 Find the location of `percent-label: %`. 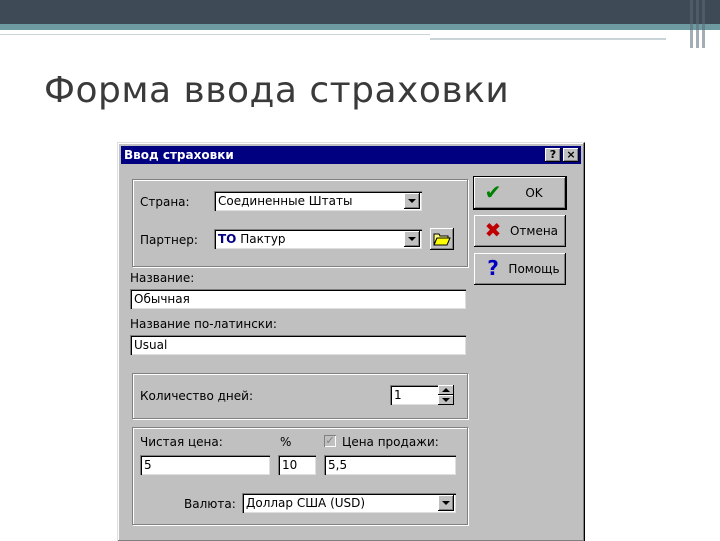

percent-label: % is located at coordinates (286, 442).